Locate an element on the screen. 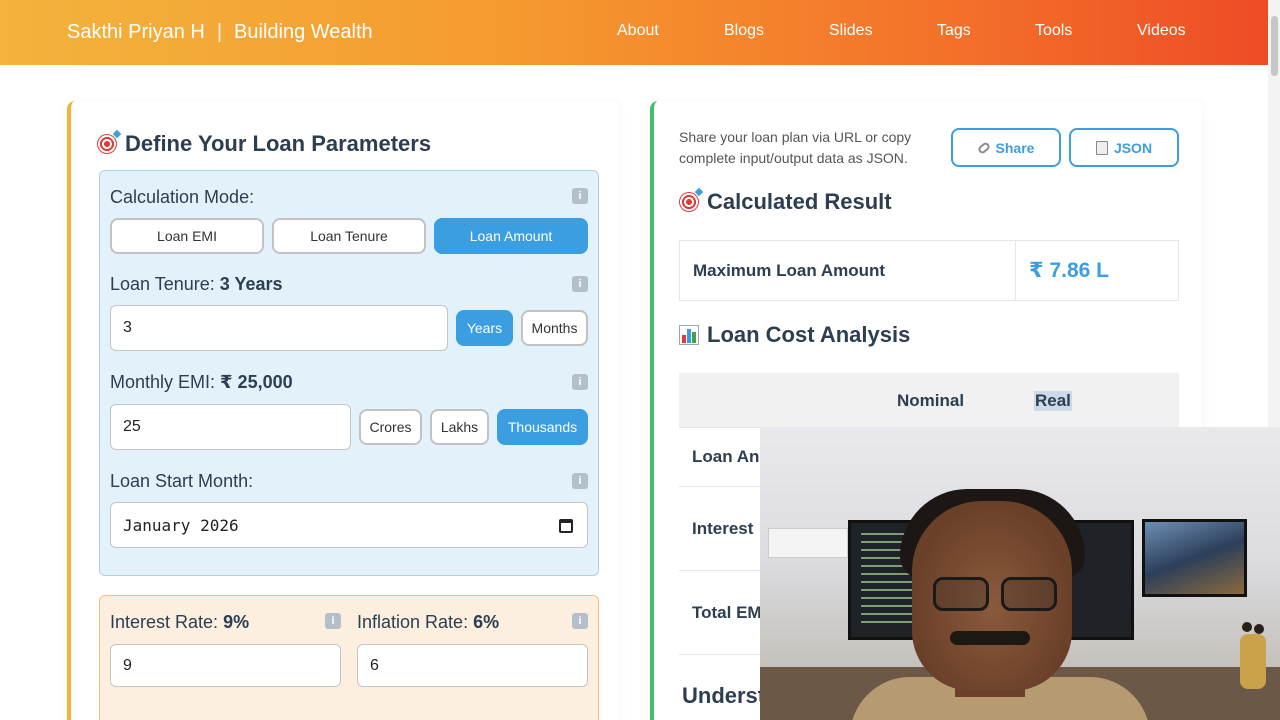 This screenshot has height=720, width=1280. tenure-years-button: Years is located at coordinates (484, 328).